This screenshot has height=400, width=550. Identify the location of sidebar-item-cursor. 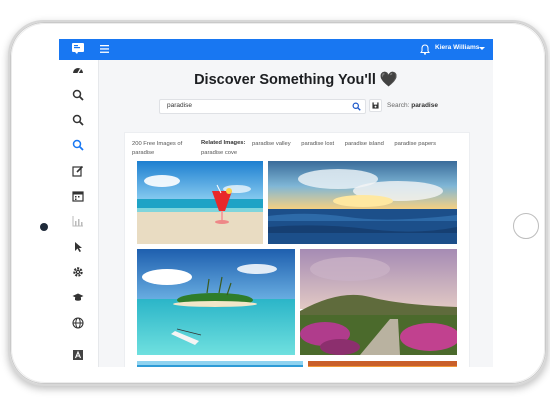
(78, 247).